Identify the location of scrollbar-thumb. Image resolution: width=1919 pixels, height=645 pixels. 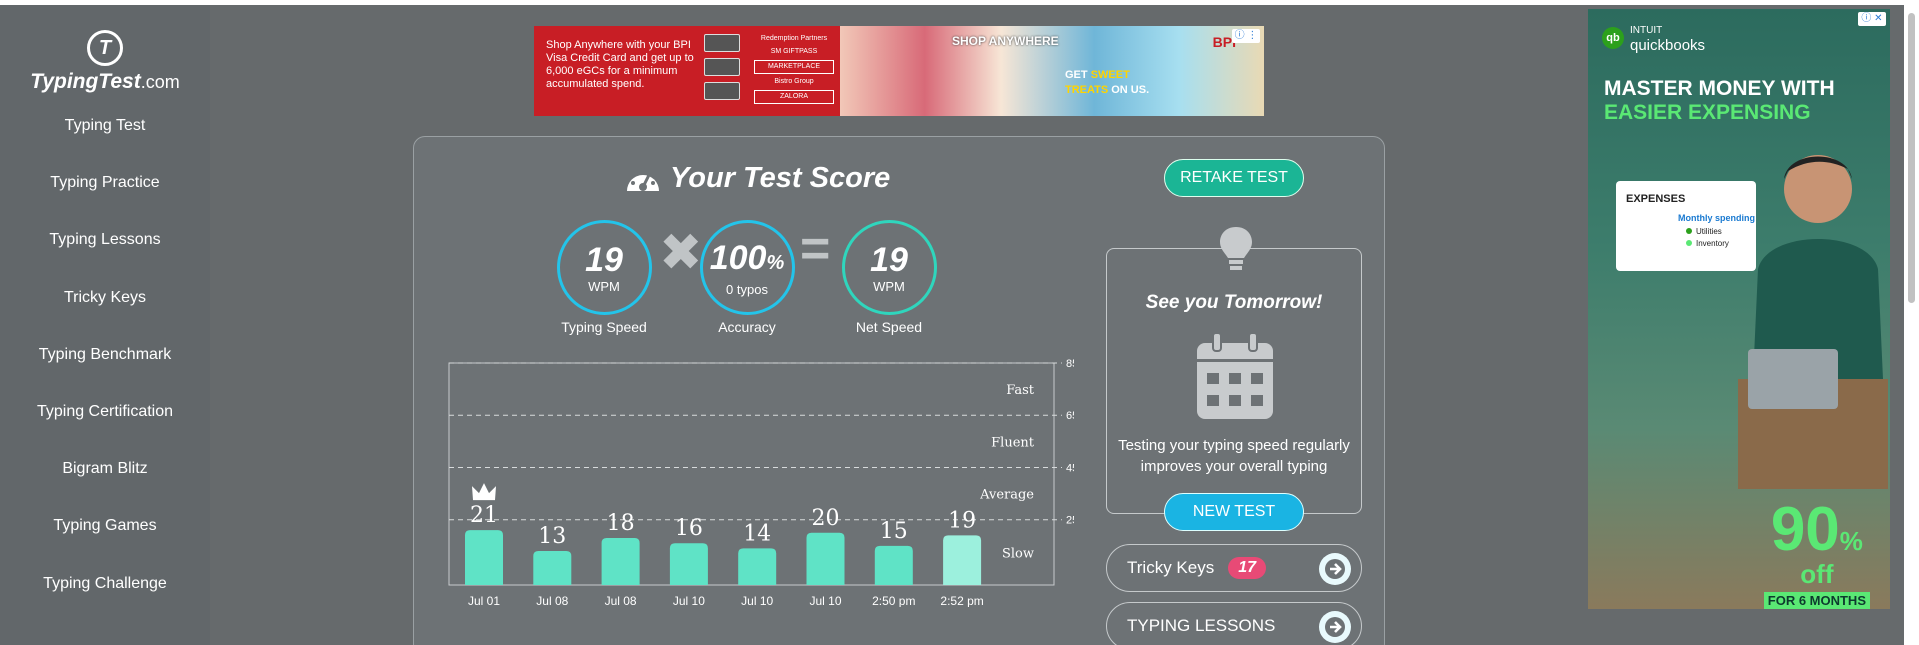
(1911, 158).